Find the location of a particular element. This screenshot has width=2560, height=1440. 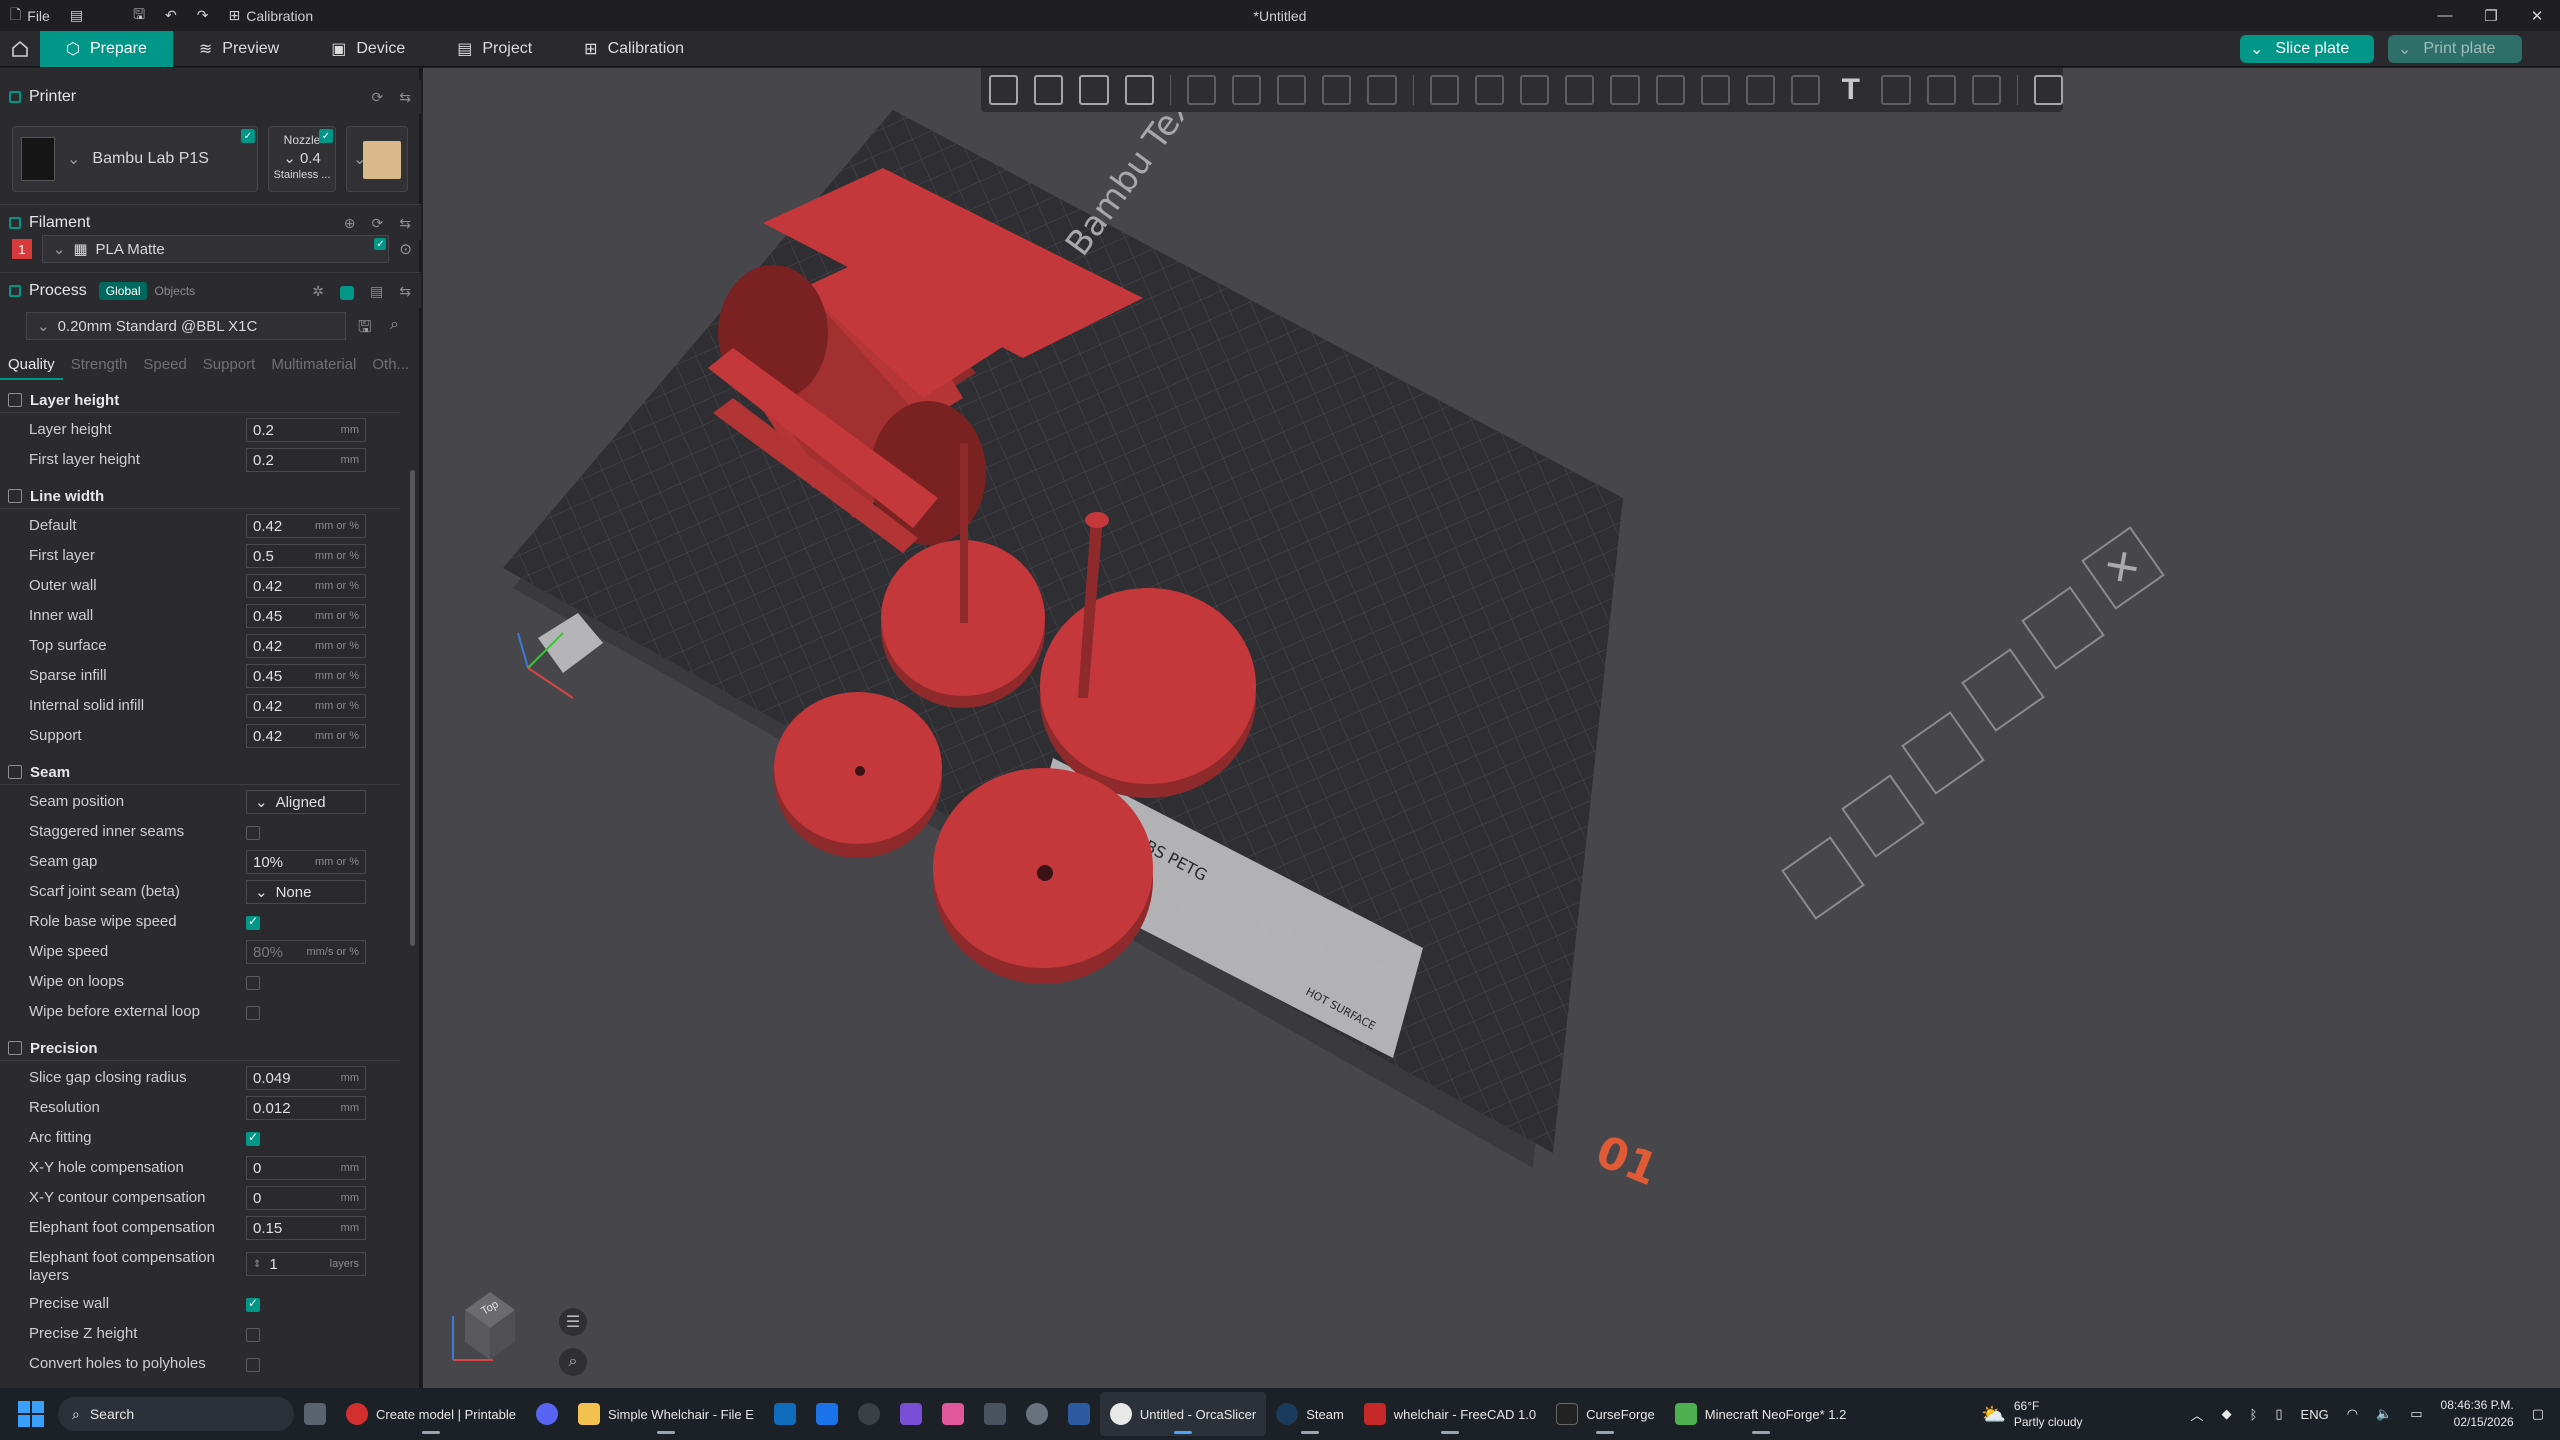

seam-gap-input: 10% mm or % is located at coordinates (306, 862).